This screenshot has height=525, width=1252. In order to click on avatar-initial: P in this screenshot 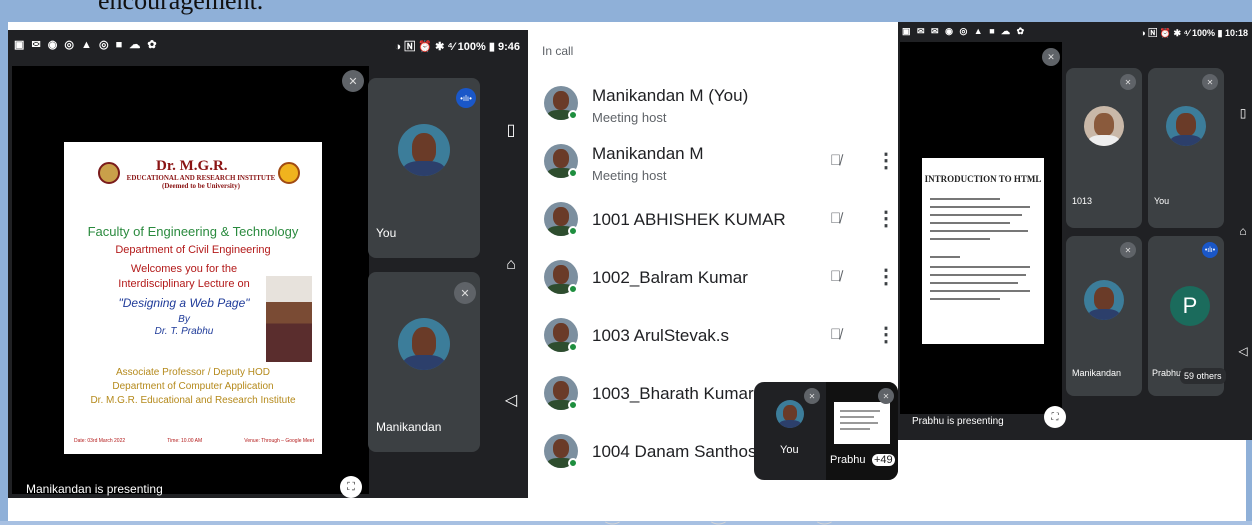, I will do `click(1190, 306)`.